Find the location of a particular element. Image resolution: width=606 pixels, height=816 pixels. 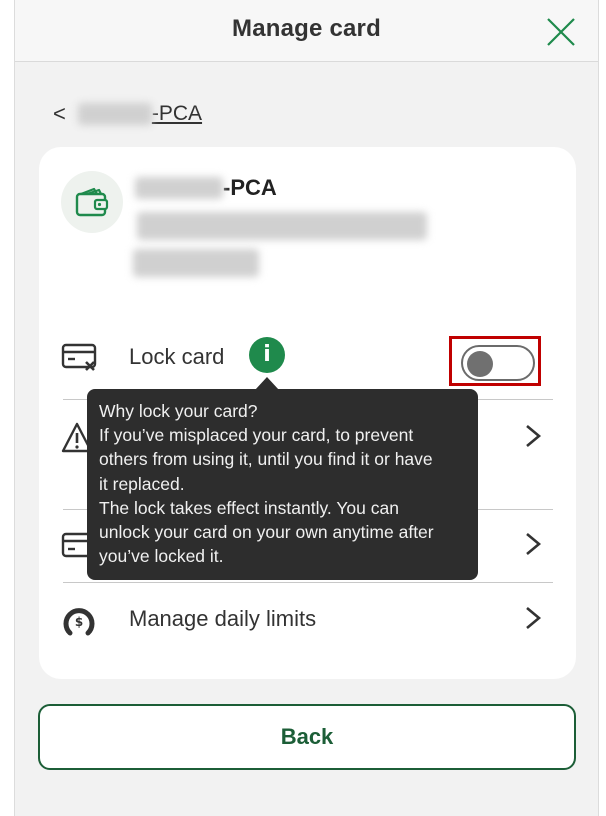

account-name-suffix: -PCA is located at coordinates (250, 187).